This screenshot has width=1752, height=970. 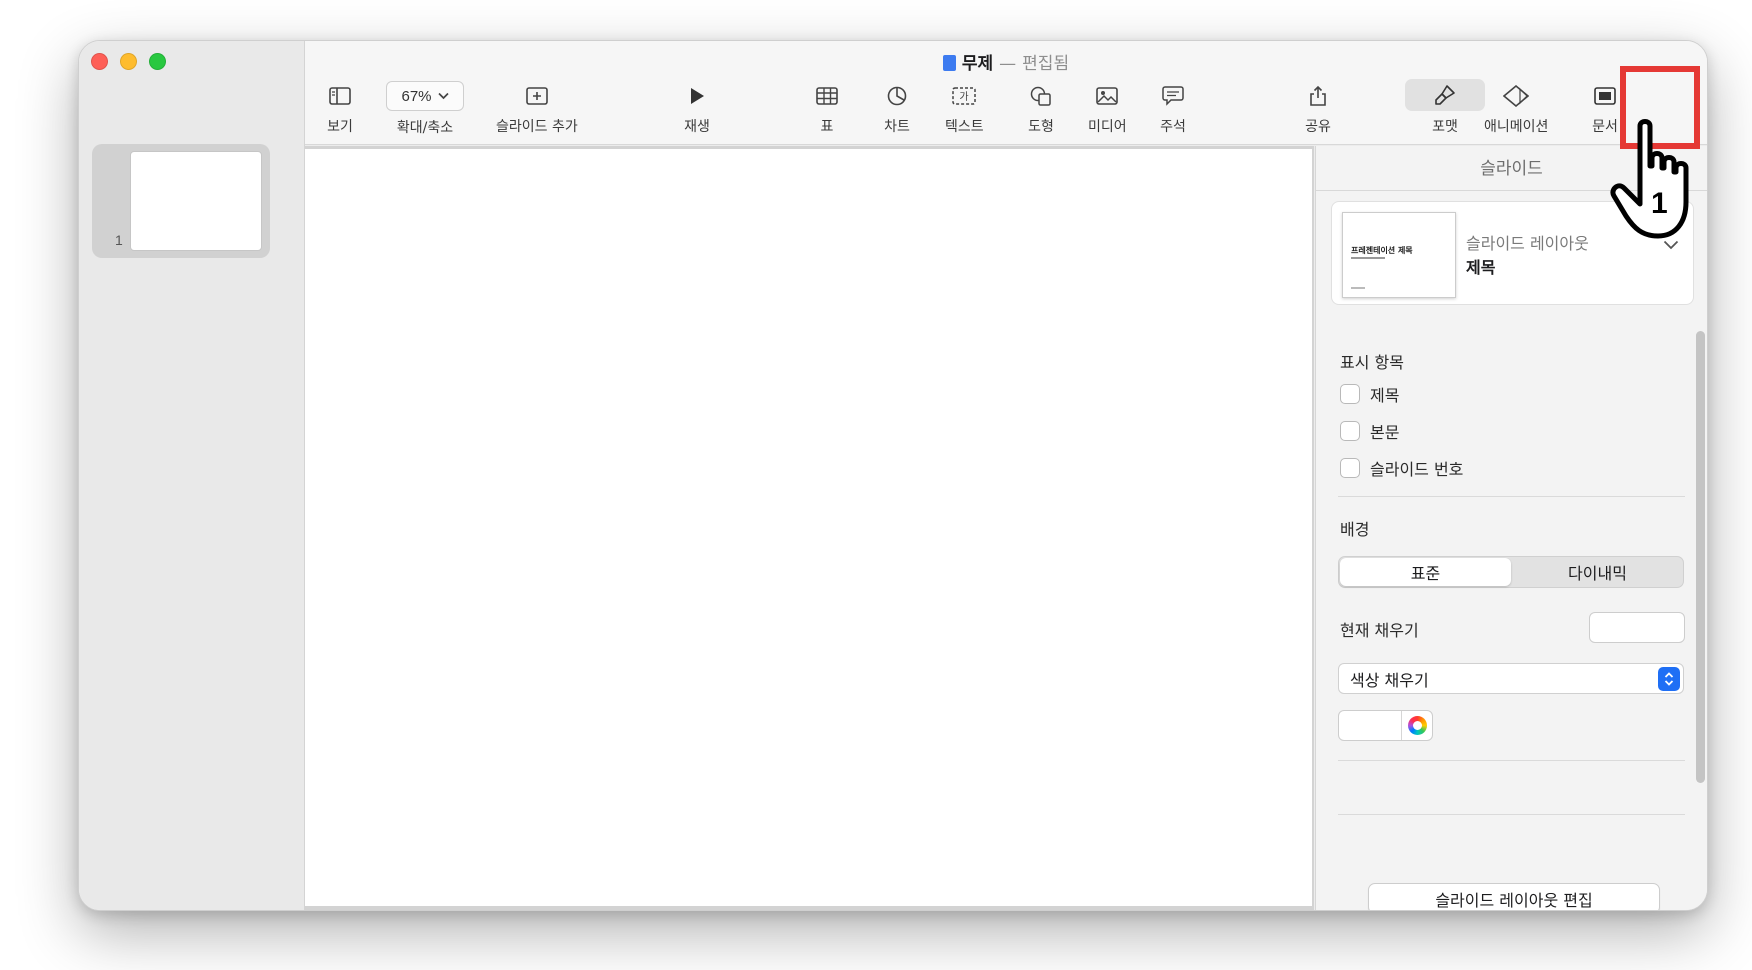 I want to click on body-checkbox-row: 본문, so click(x=1369, y=431).